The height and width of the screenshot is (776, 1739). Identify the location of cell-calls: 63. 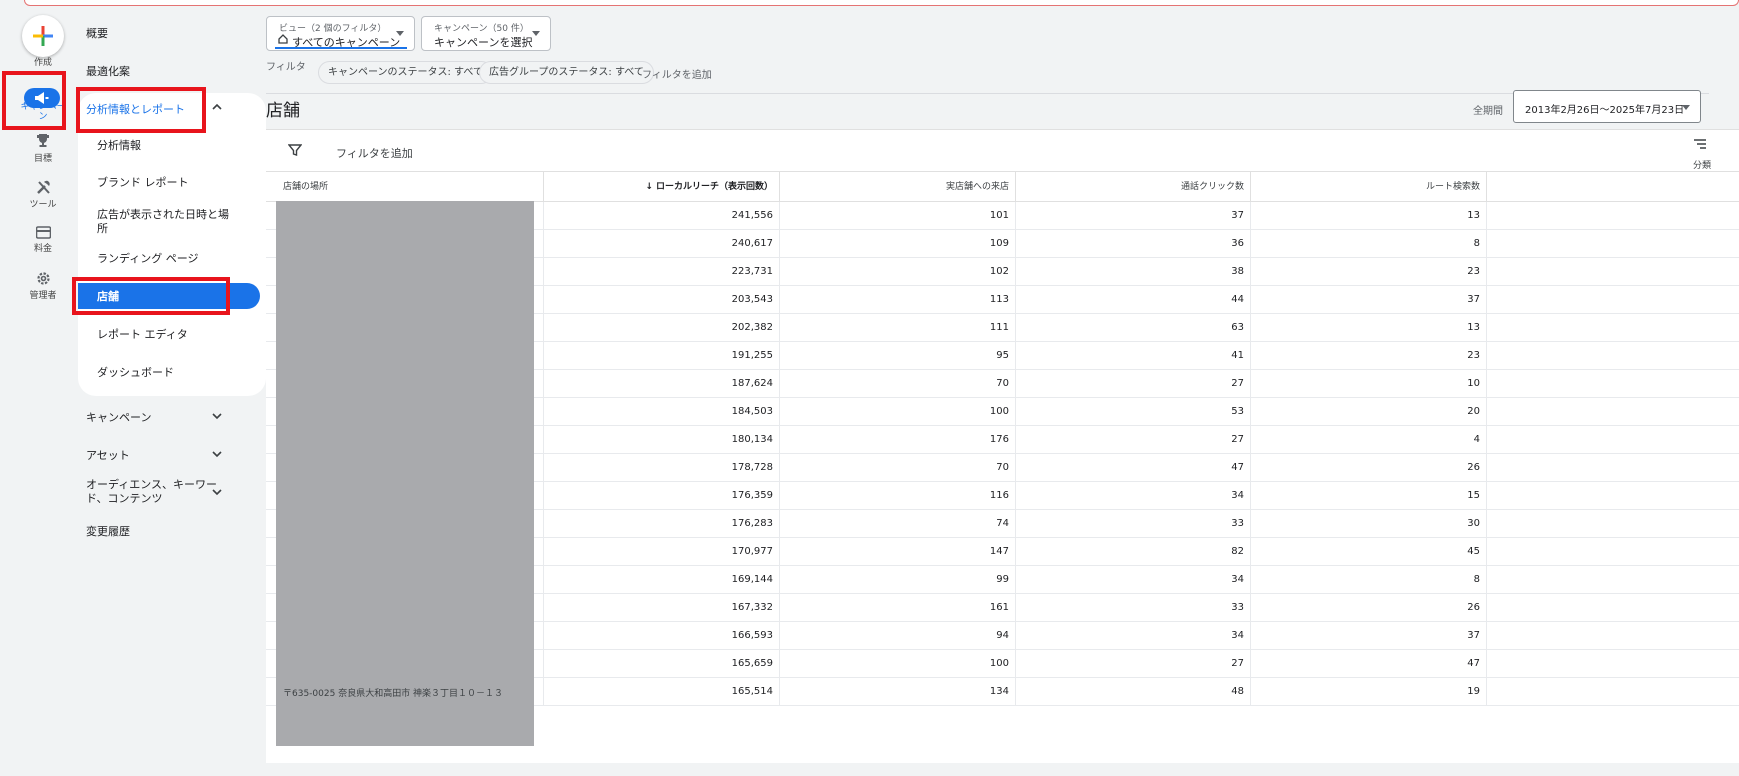
(1133, 328).